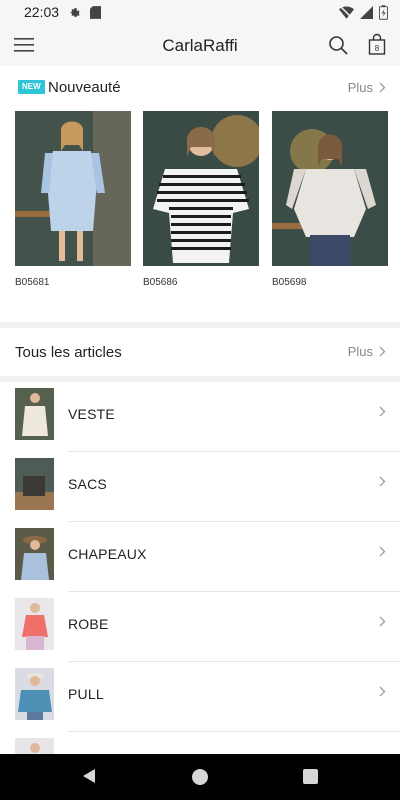 This screenshot has width=400, height=800. Describe the element at coordinates (87, 484) in the screenshot. I see `category-label: SACS` at that location.